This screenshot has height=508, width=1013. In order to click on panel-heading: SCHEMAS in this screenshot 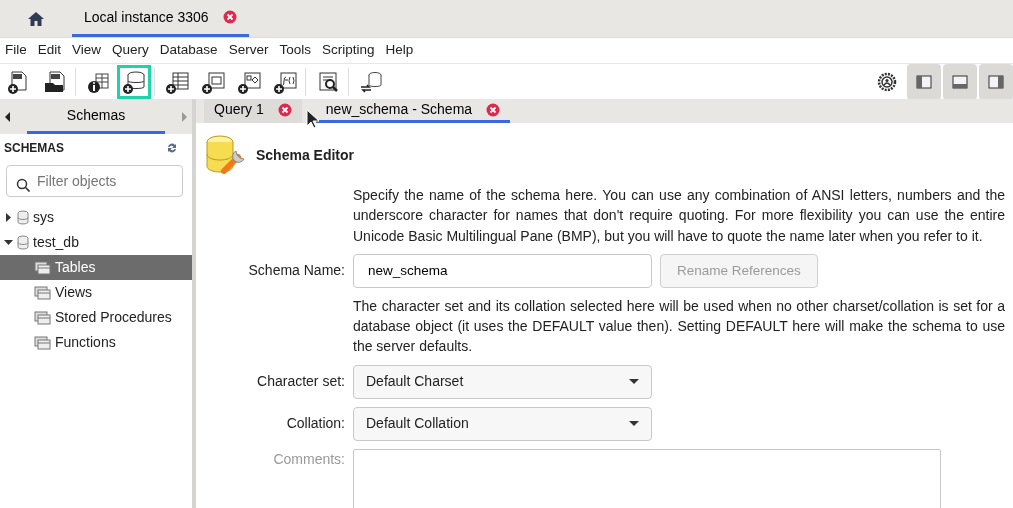, I will do `click(34, 148)`.